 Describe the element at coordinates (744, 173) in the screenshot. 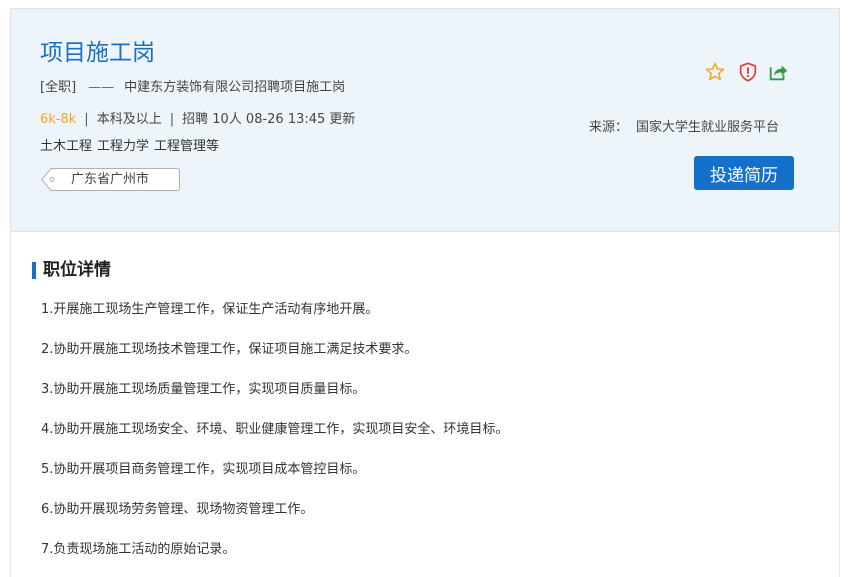

I see `apply-resume-button: 投递简历` at that location.